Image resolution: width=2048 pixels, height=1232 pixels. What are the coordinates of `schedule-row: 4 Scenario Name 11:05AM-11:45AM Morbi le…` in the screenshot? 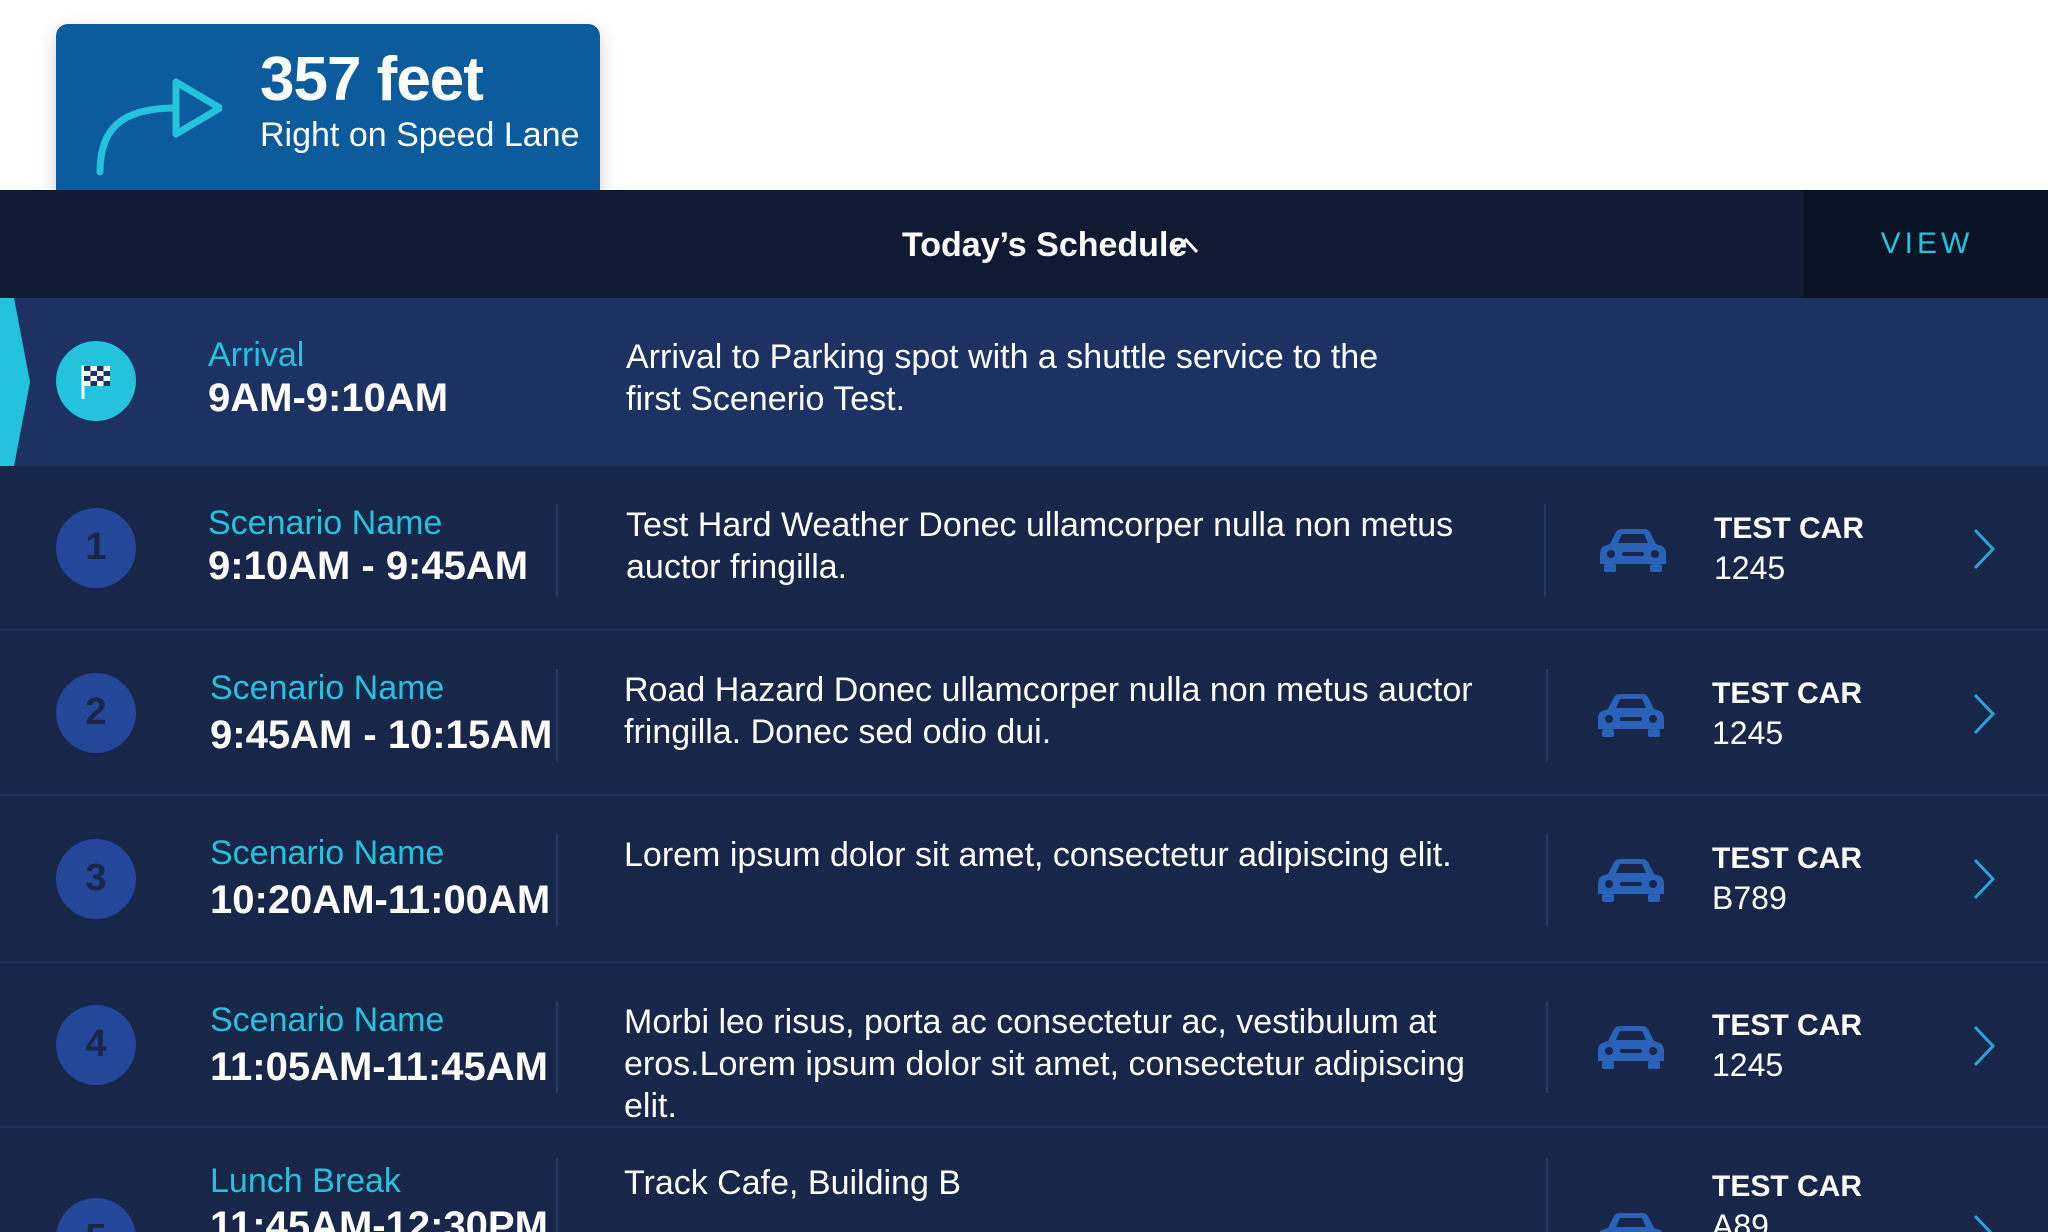 It's located at (1024, 1045).